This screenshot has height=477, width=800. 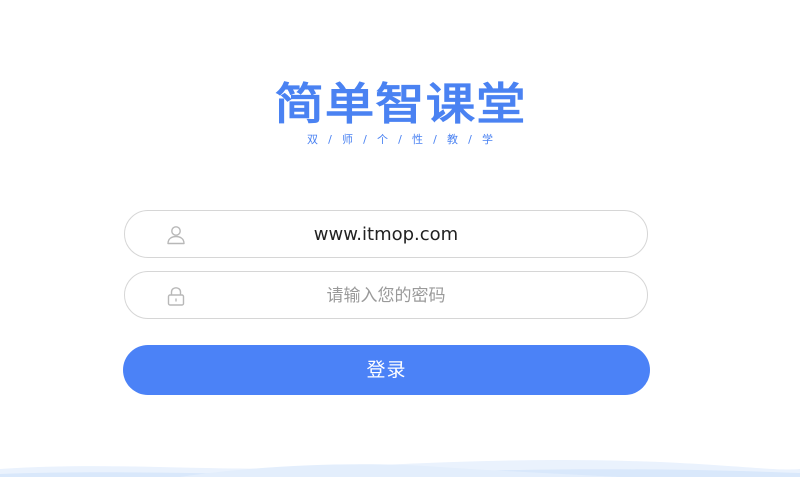 What do you see at coordinates (400, 104) in the screenshot?
I see `logo-title: 简单智课堂` at bounding box center [400, 104].